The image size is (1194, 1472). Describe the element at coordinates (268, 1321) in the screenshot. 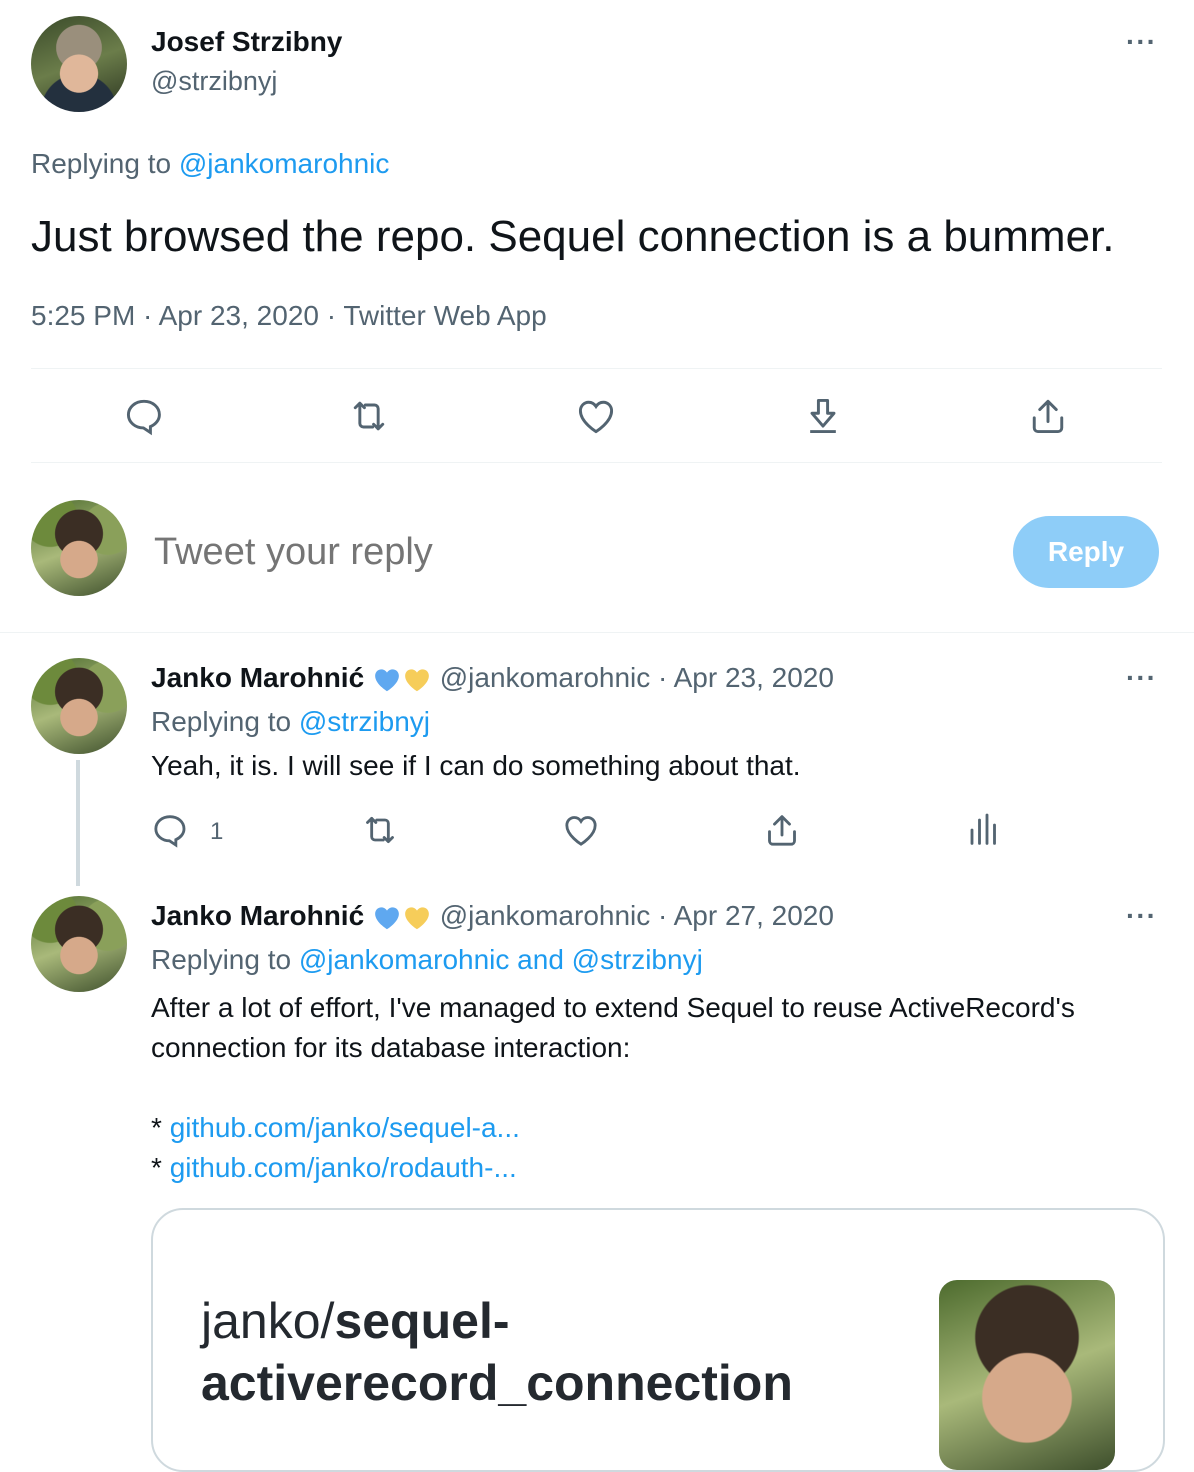

I see `card-title-prefix: janko/` at that location.